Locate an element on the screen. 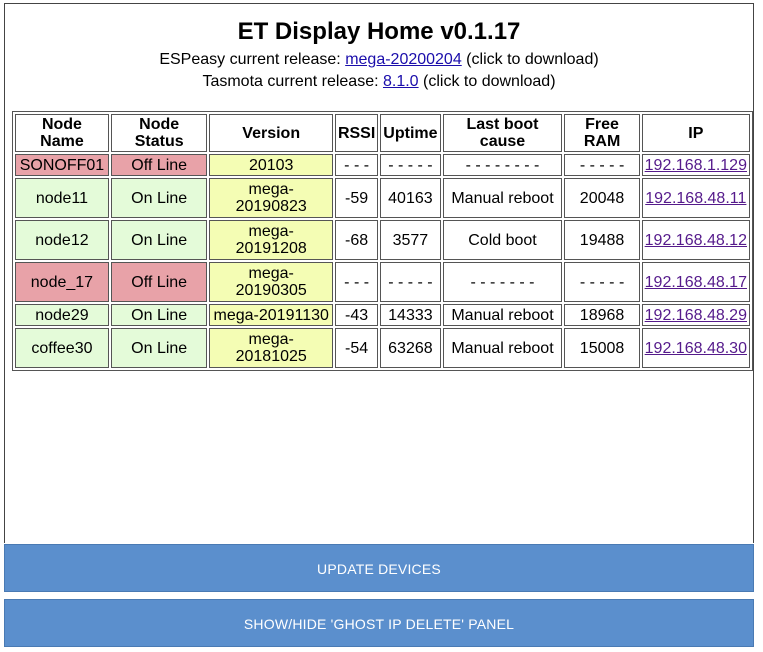 The height and width of the screenshot is (652, 763). version-cell: mega- 20191208 is located at coordinates (271, 240).